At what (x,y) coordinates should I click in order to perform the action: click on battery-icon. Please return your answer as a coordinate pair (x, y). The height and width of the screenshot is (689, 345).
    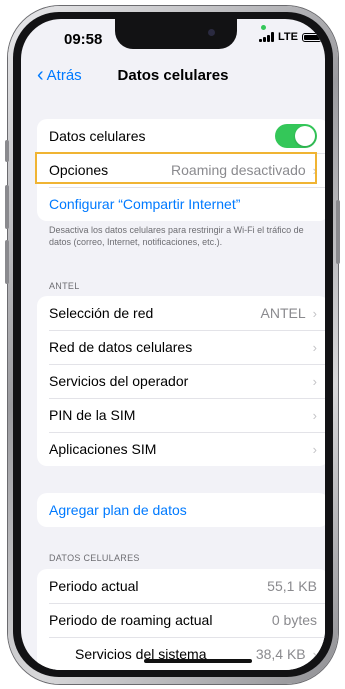
    Looking at the image, I should click on (313, 37).